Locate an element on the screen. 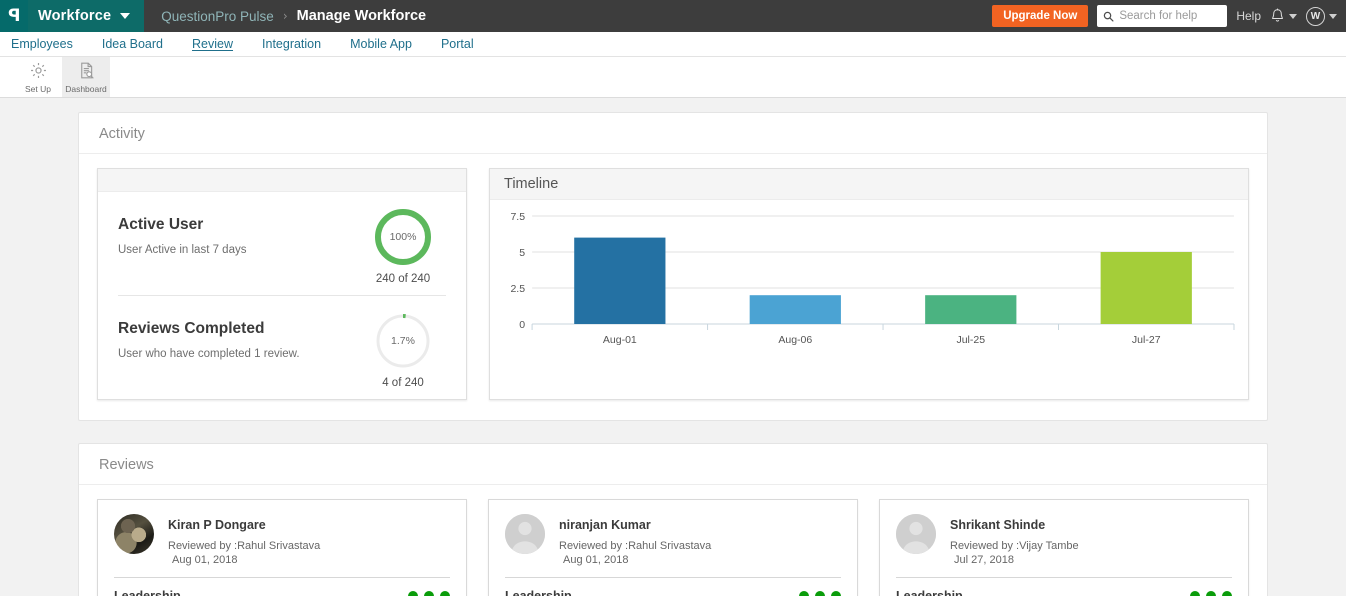 Image resolution: width=1346 pixels, height=596 pixels. workforce-product-switcher: Workforce is located at coordinates (86, 16).